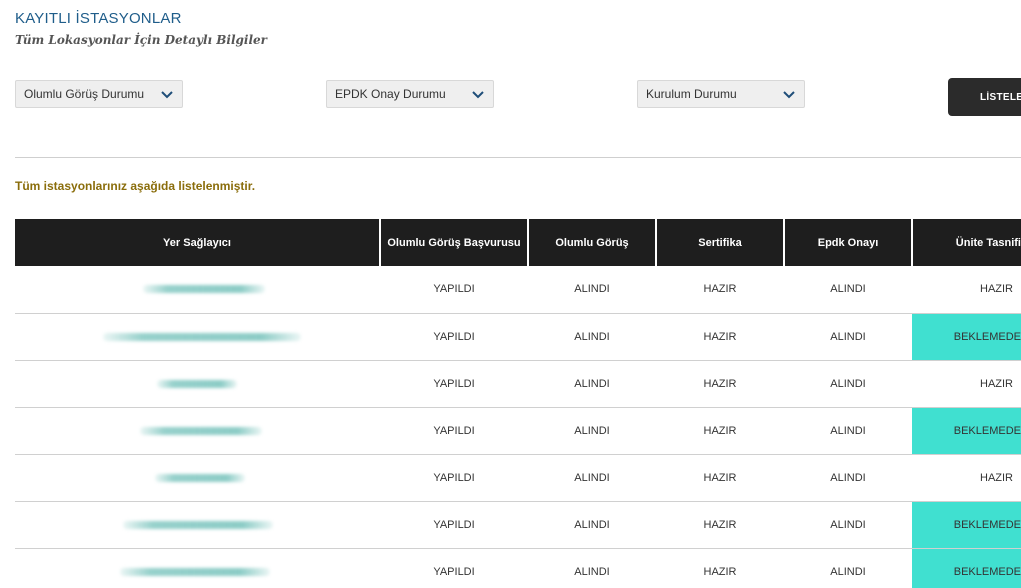  I want to click on epdk-approval-filter-value: EPDK Onay Durumu, so click(390, 94).